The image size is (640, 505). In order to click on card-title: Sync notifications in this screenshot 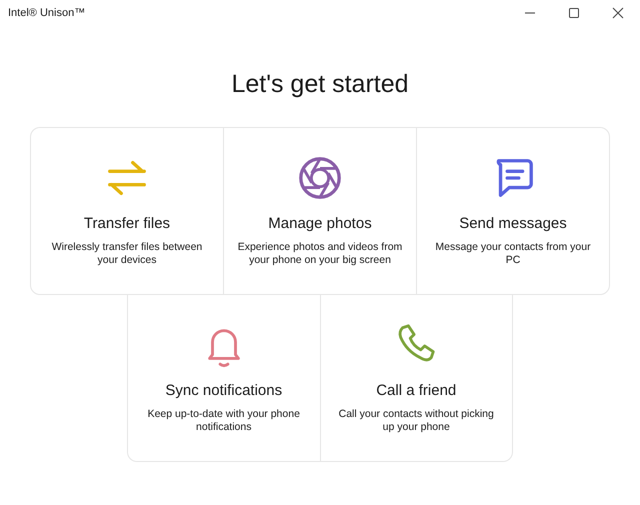, I will do `click(223, 390)`.